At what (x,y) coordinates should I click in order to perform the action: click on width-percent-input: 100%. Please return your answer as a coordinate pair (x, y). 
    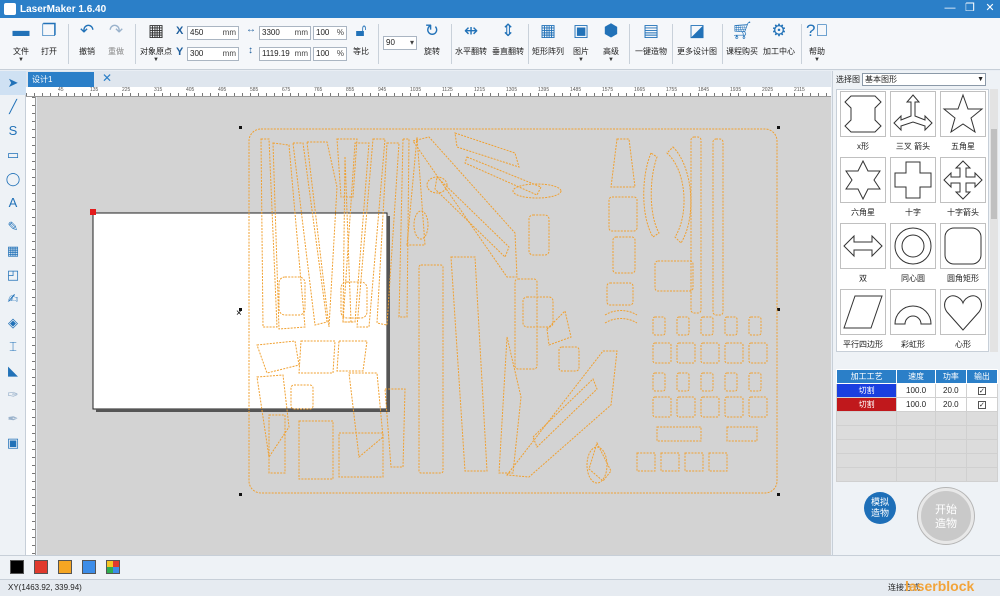
    Looking at the image, I should click on (330, 33).